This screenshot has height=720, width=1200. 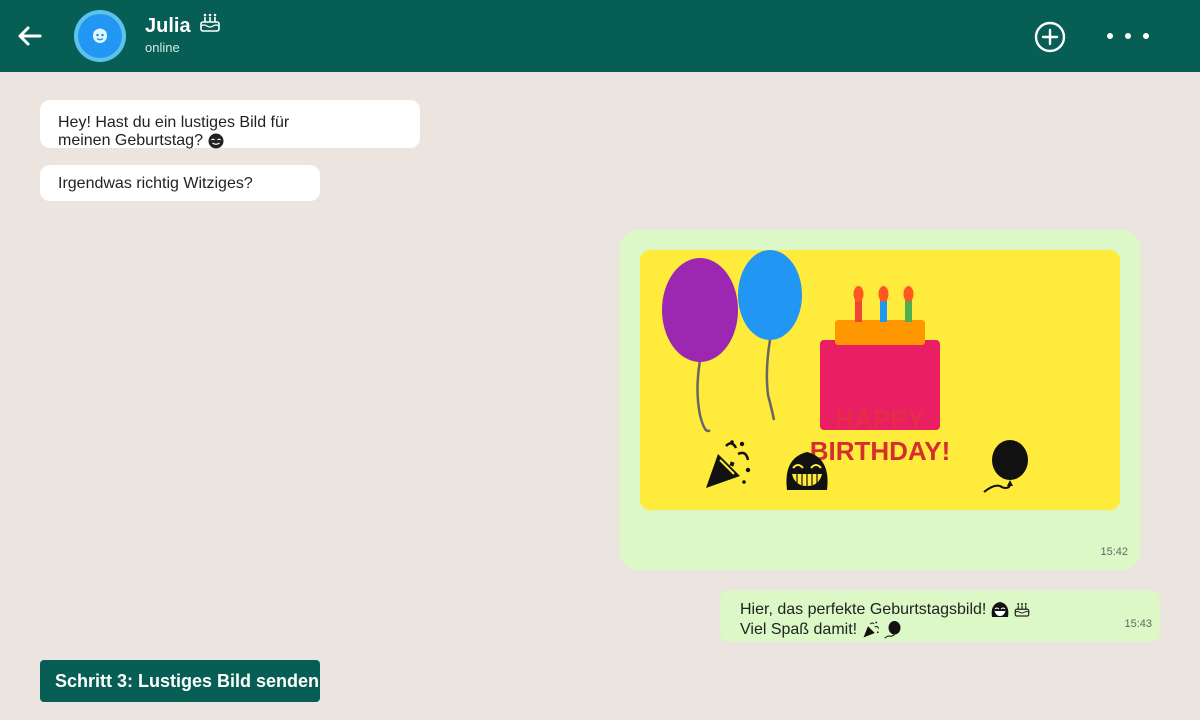 I want to click on arrow-left-icon, so click(x=30, y=36).